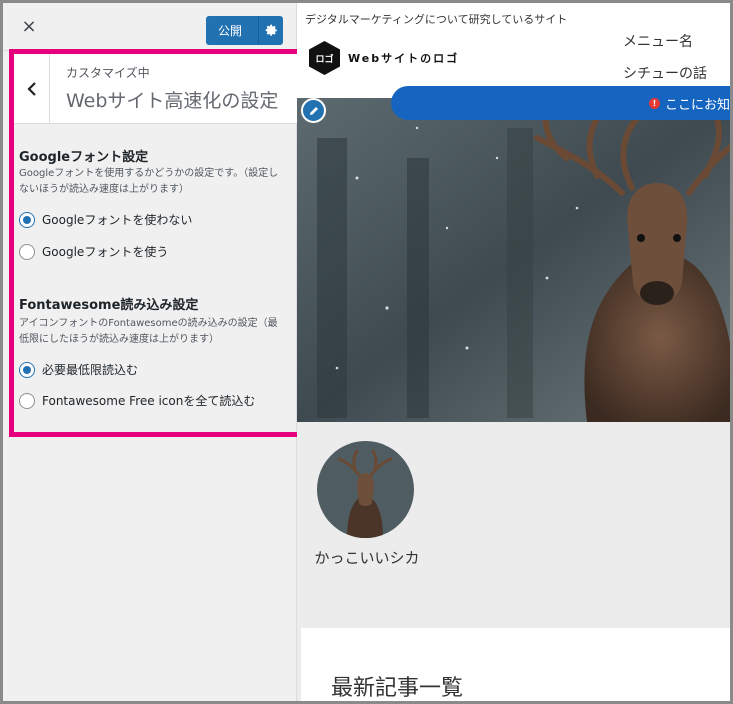 This screenshot has width=733, height=704. Describe the element at coordinates (654, 103) in the screenshot. I see `alert-icon: !` at that location.